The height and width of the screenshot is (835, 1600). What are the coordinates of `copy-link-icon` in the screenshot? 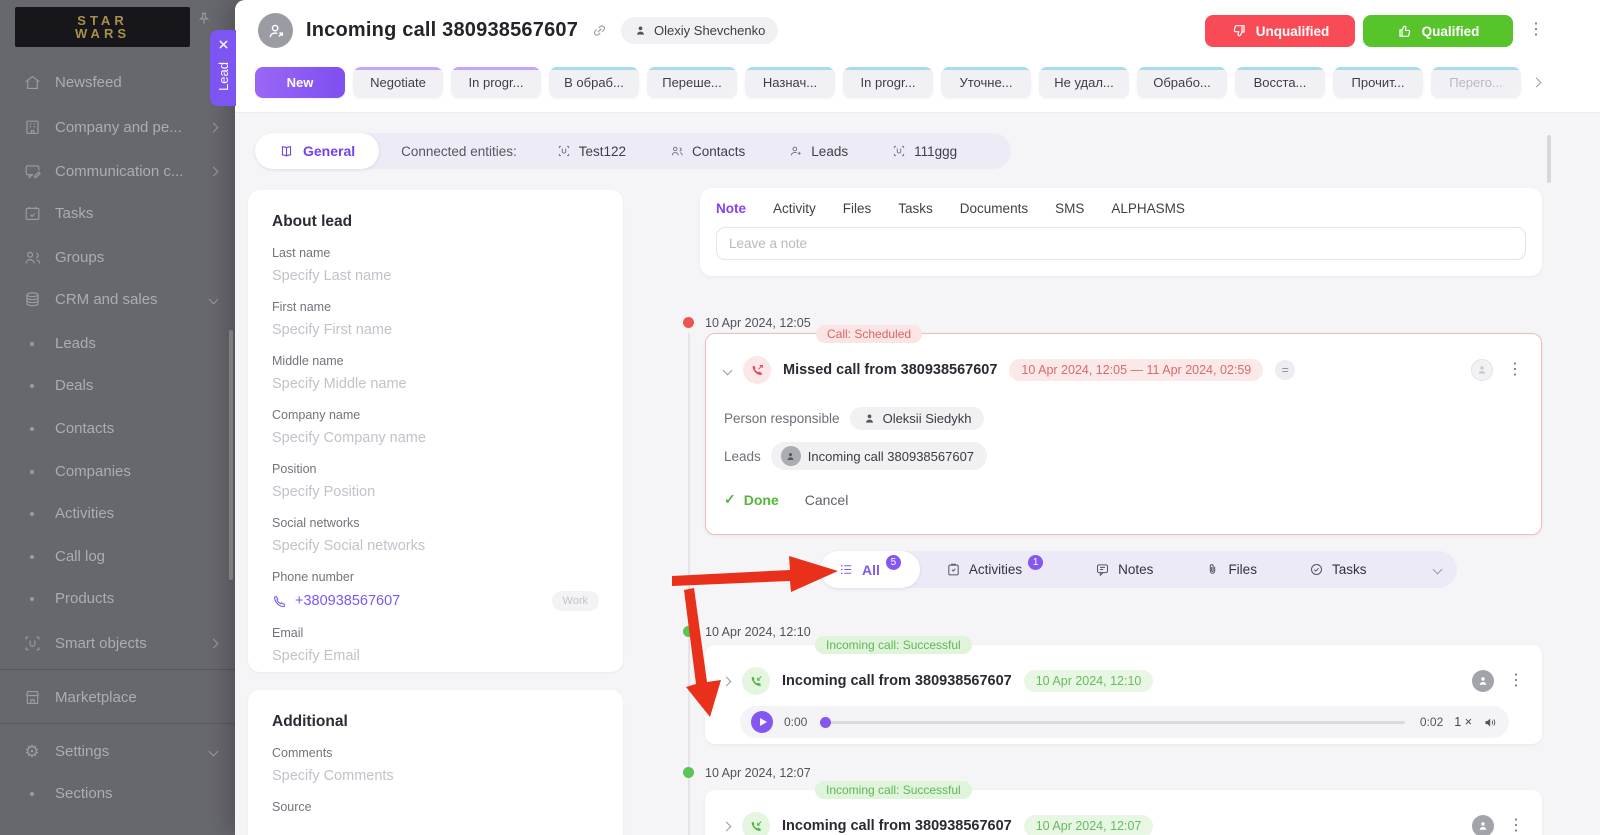 It's located at (599, 30).